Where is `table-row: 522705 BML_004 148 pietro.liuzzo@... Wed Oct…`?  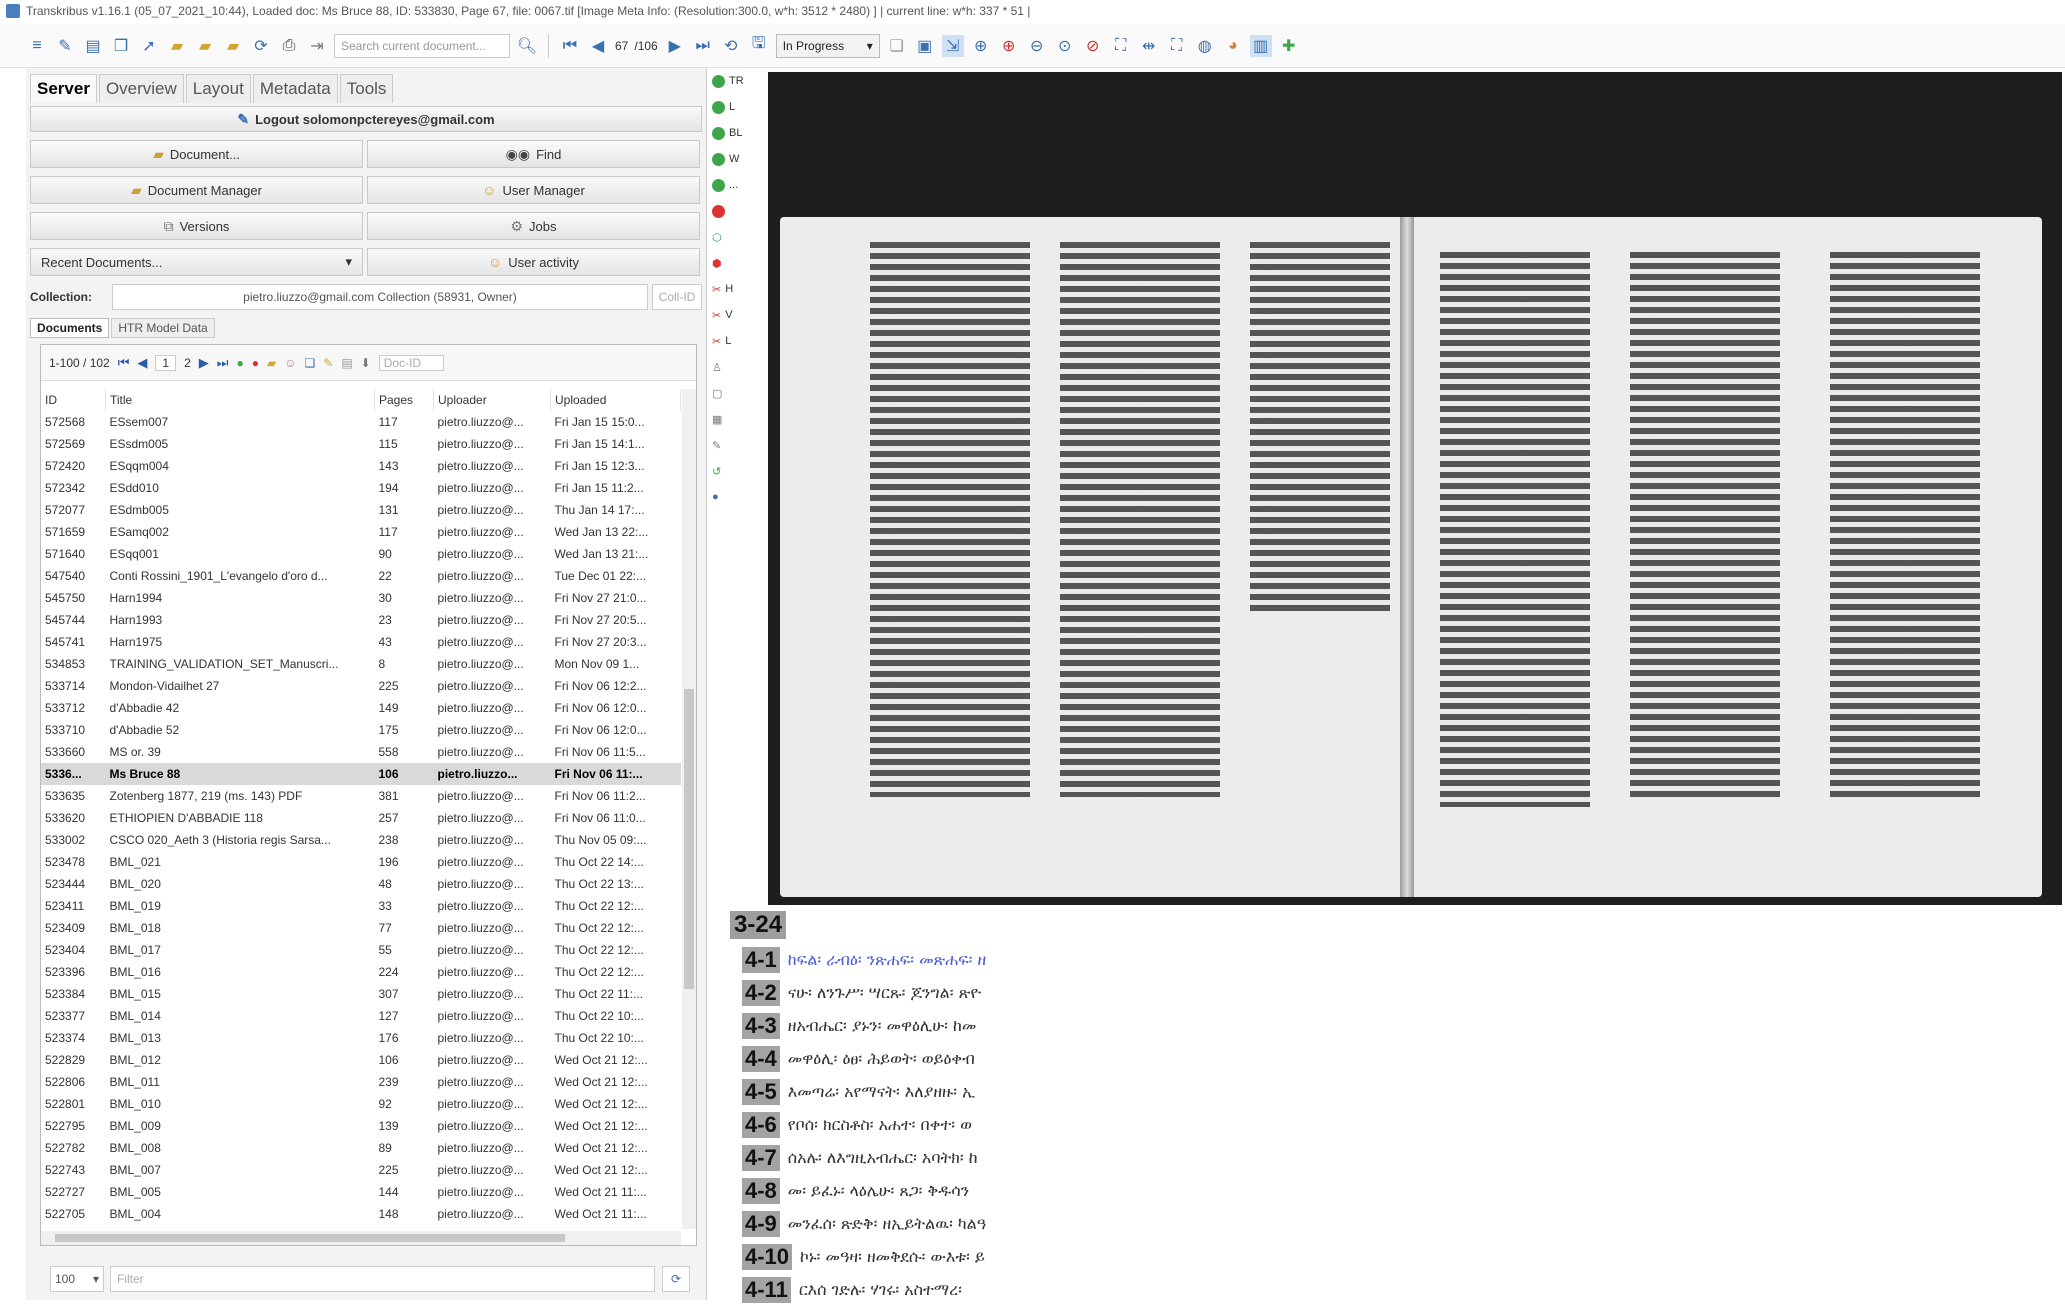
table-row: 522705 BML_004 148 pietro.liuzzo@... Wed Oct… is located at coordinates (361, 1214).